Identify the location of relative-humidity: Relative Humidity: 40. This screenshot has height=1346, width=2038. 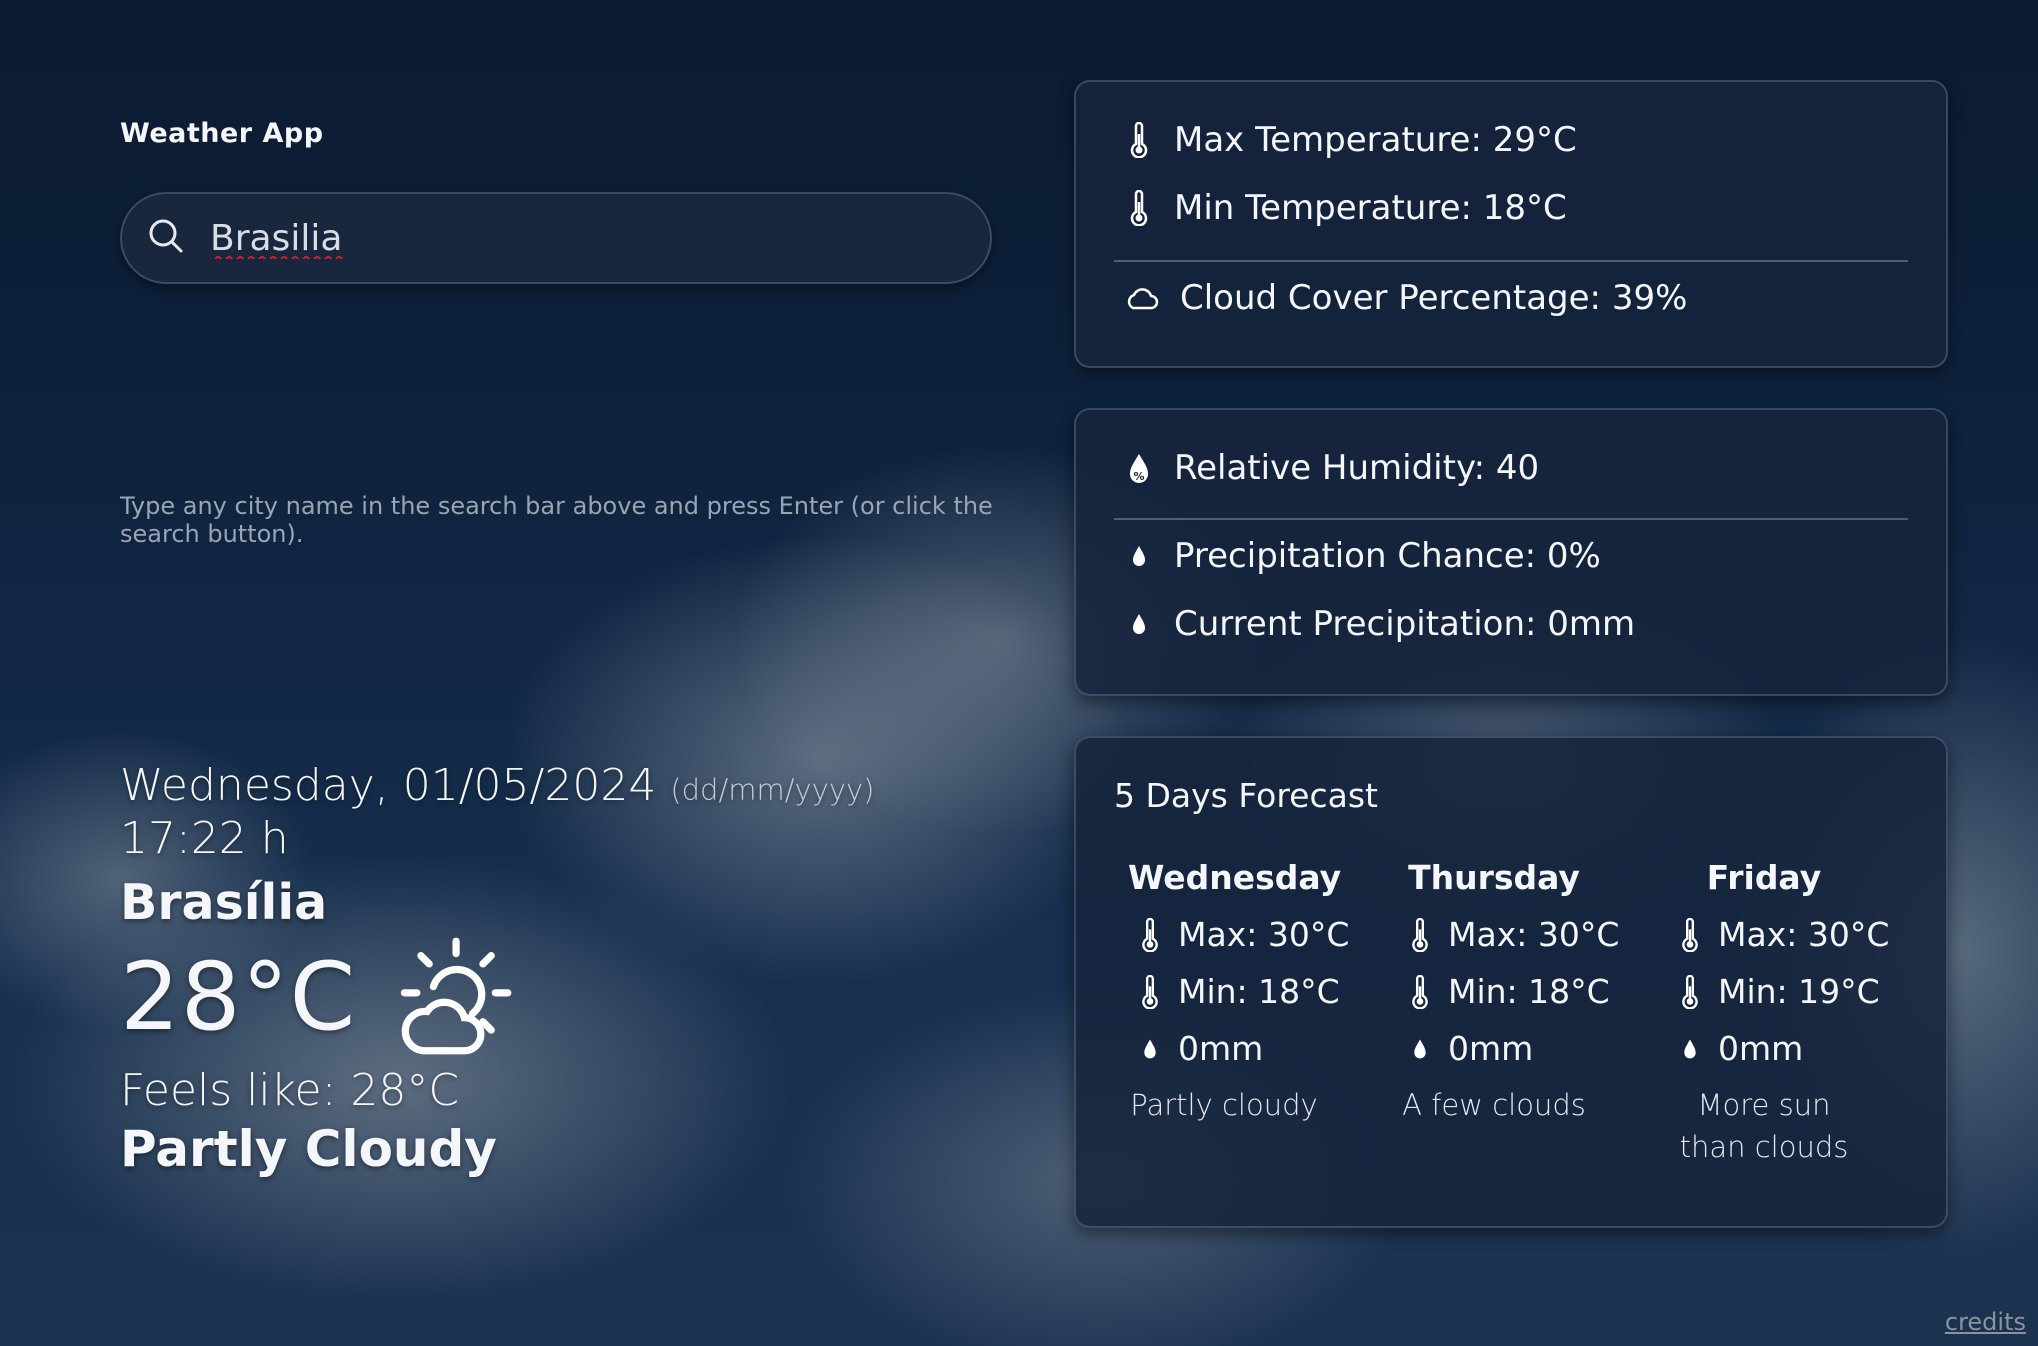
(1357, 468).